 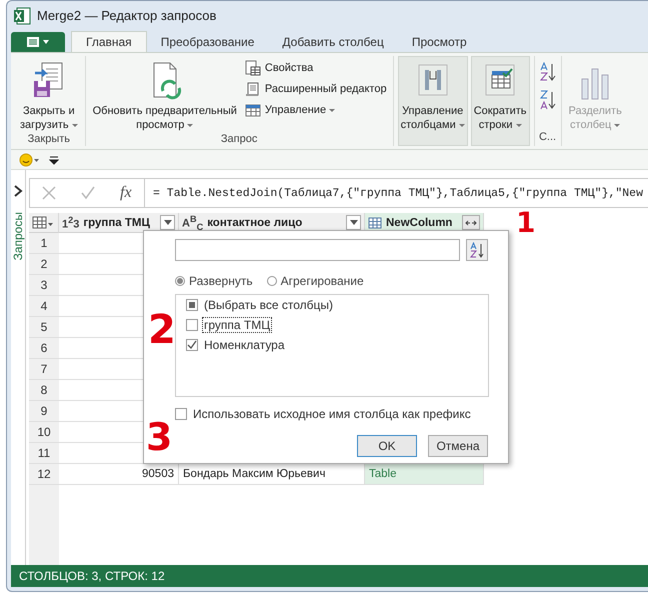 I want to click on ribbon-button: Сократить строки, so click(x=500, y=101).